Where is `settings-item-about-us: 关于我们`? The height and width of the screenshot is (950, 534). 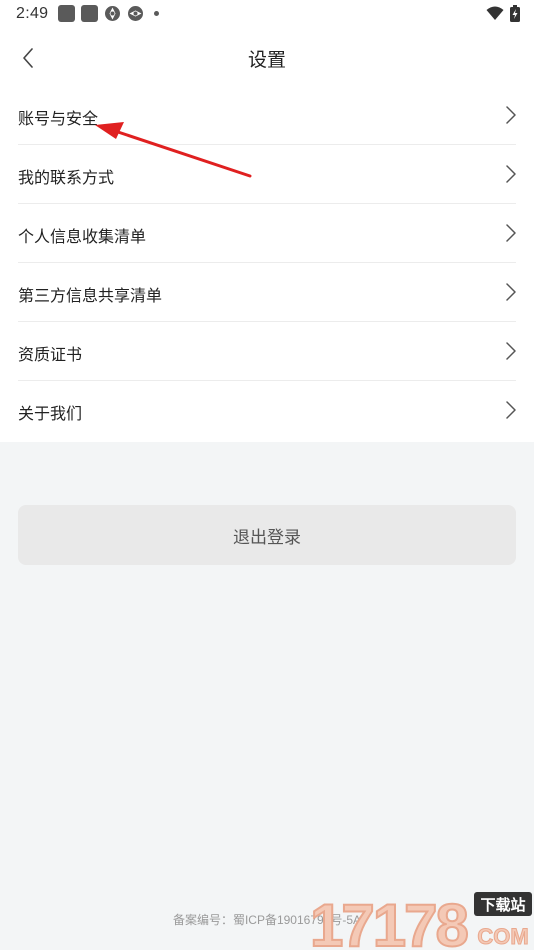
settings-item-about-us: 关于我们 is located at coordinates (267, 410).